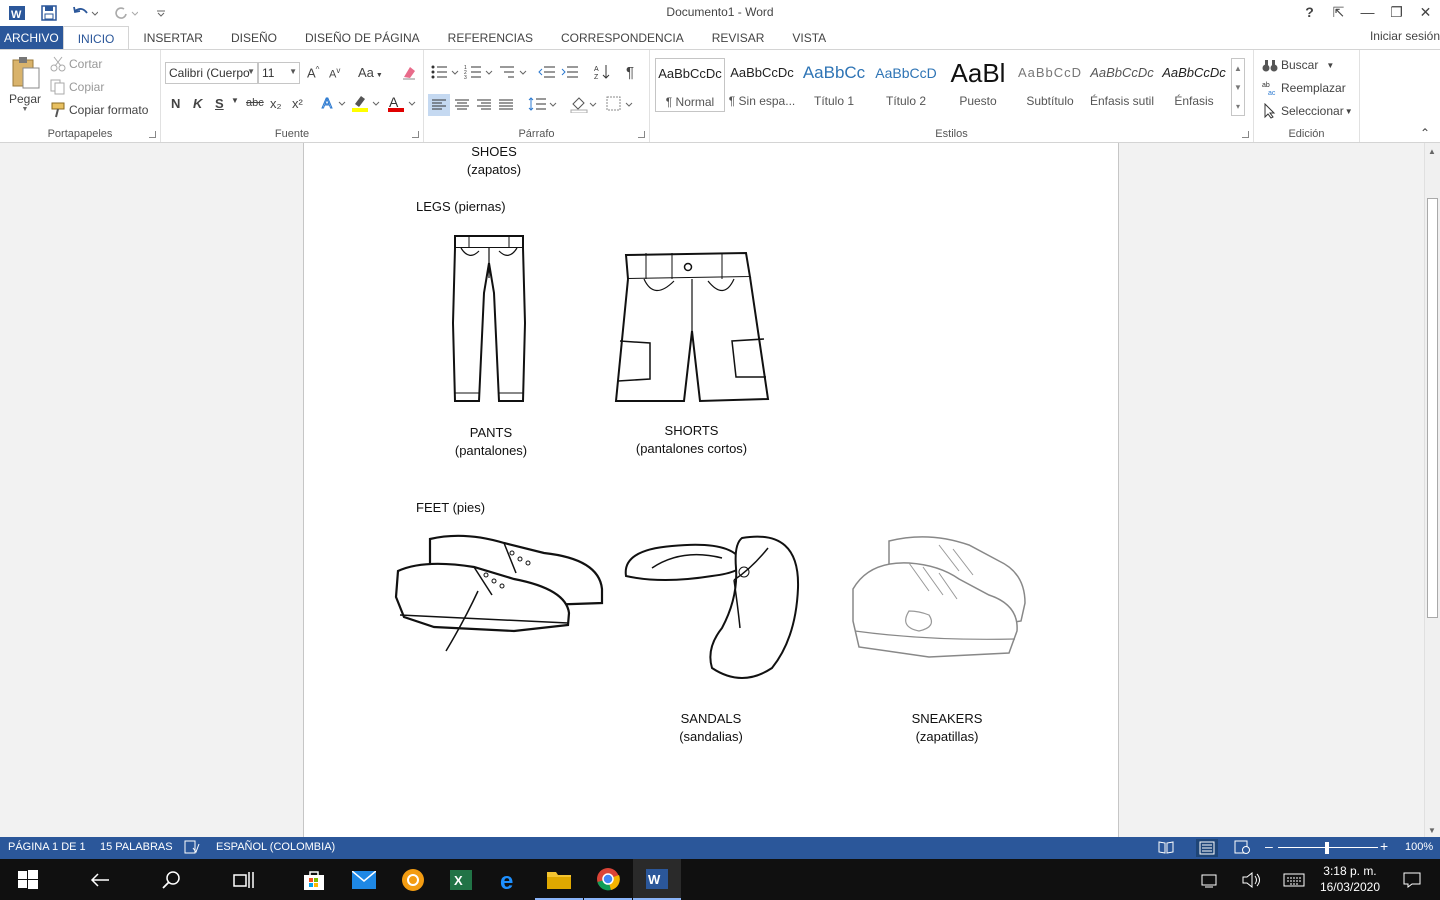  Describe the element at coordinates (1327, 848) in the screenshot. I see `zoom-slider-thumb` at that location.